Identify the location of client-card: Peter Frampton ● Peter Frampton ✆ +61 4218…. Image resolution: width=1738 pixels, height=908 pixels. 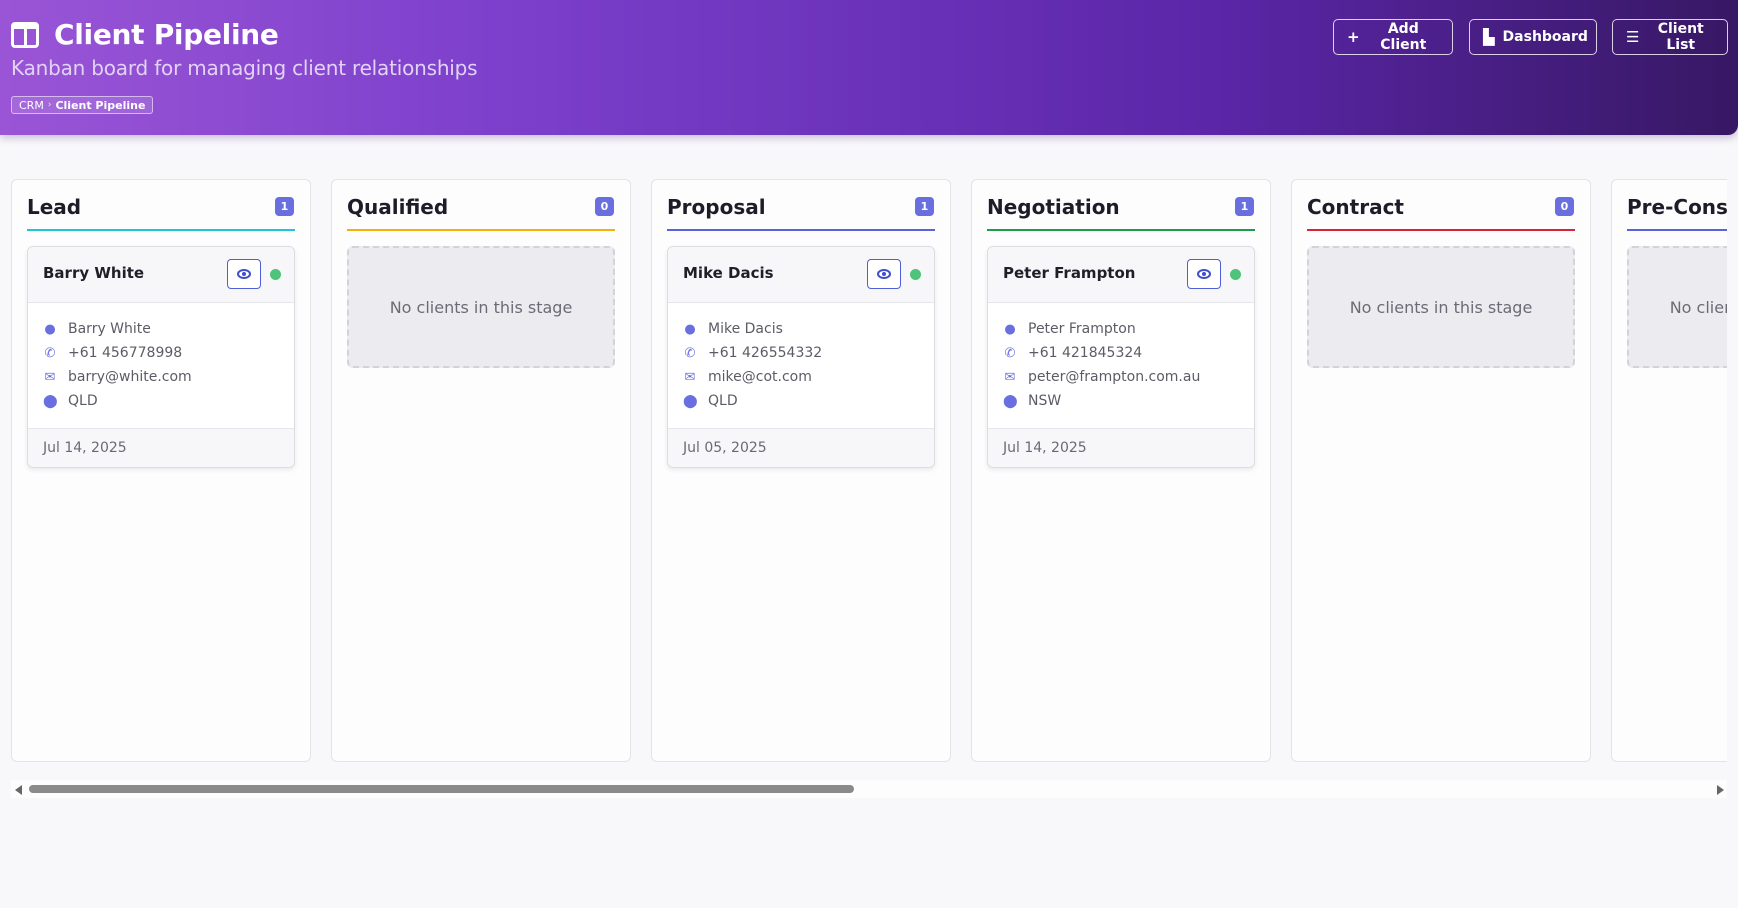
(1121, 357).